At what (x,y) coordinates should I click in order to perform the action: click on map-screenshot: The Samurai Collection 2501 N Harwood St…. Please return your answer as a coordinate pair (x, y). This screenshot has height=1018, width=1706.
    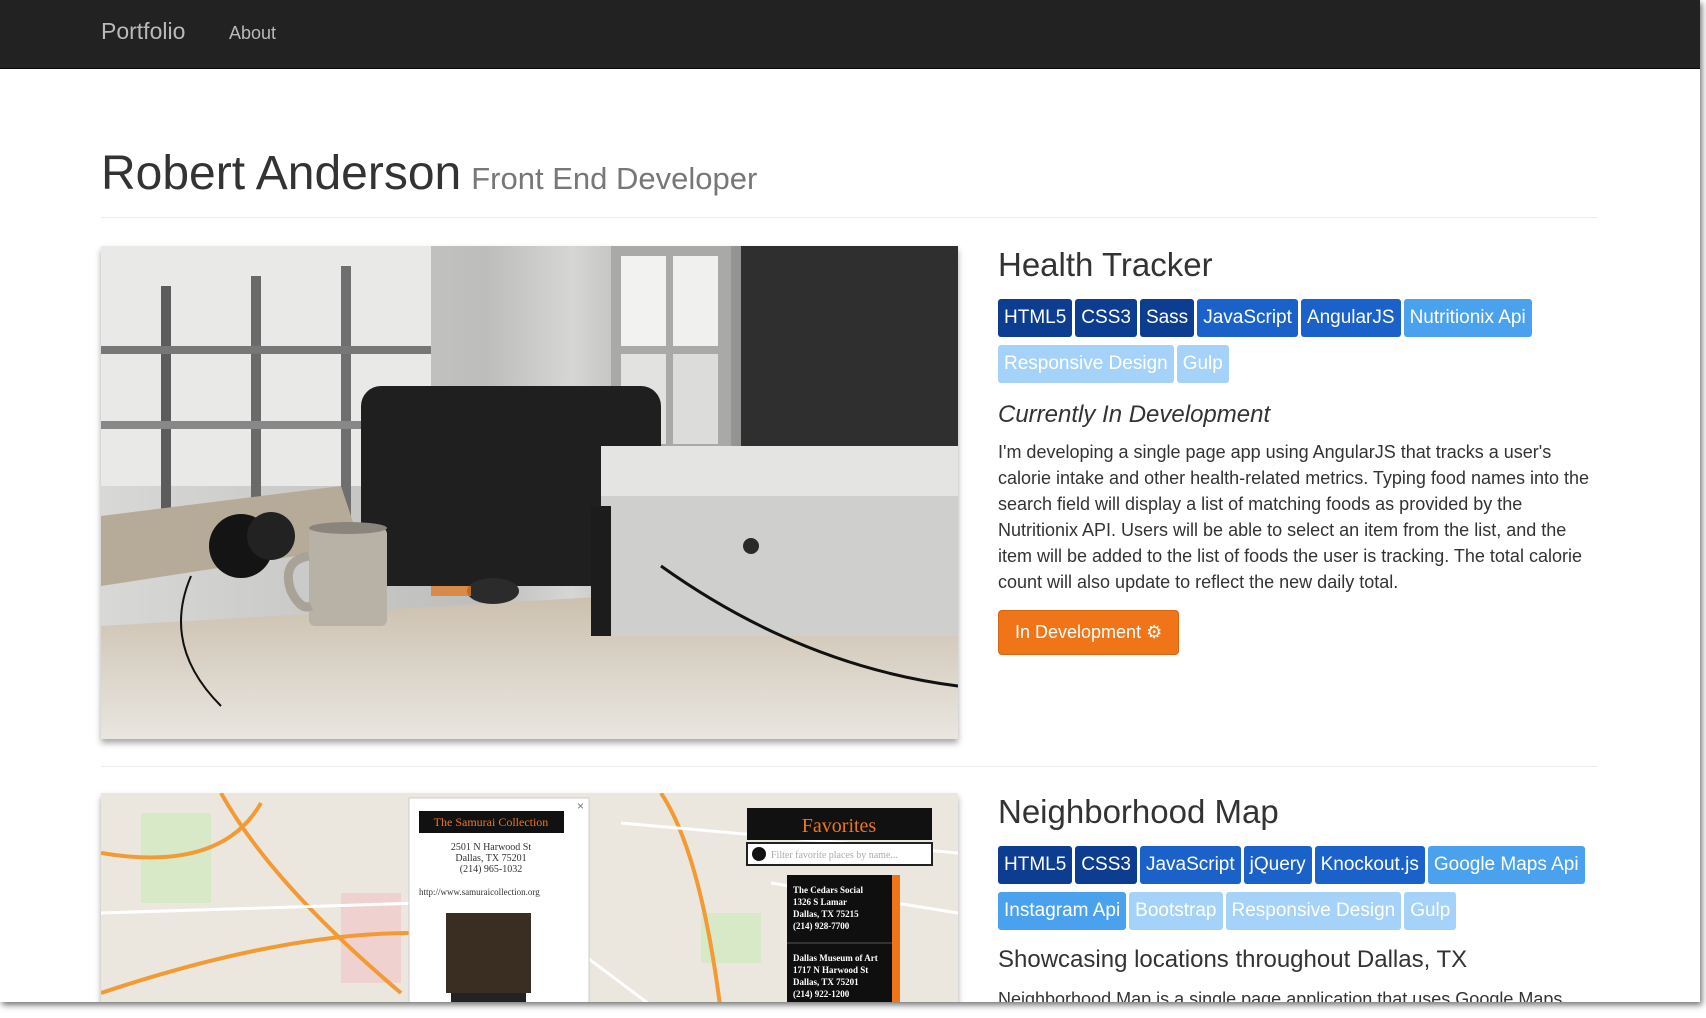
    Looking at the image, I should click on (529, 897).